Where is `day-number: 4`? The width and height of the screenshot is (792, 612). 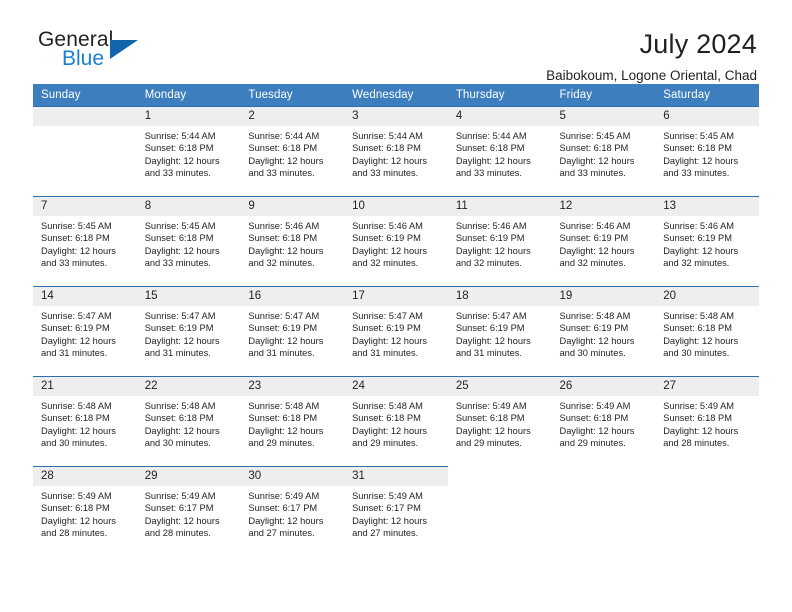 day-number: 4 is located at coordinates (499, 116).